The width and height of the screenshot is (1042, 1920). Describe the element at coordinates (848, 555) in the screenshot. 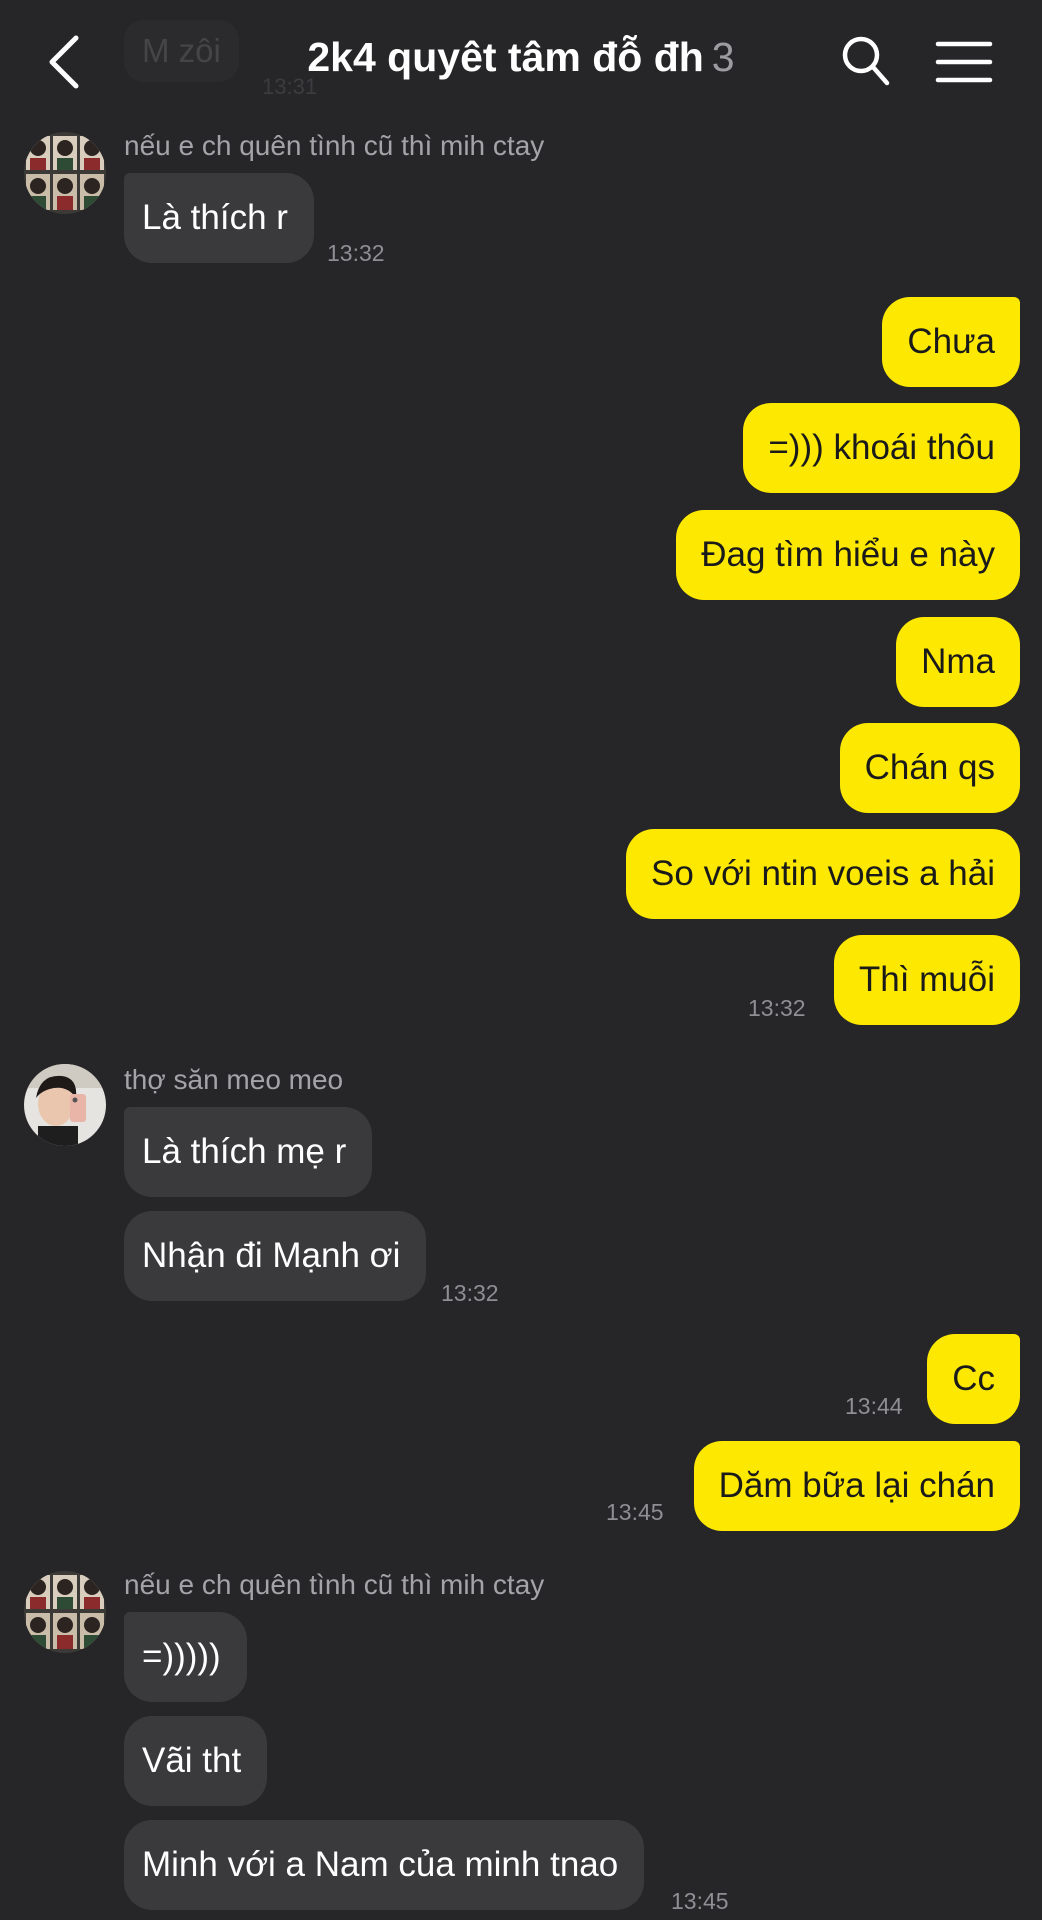

I see `outgoing-message: Đag tìm hiểu e này` at that location.